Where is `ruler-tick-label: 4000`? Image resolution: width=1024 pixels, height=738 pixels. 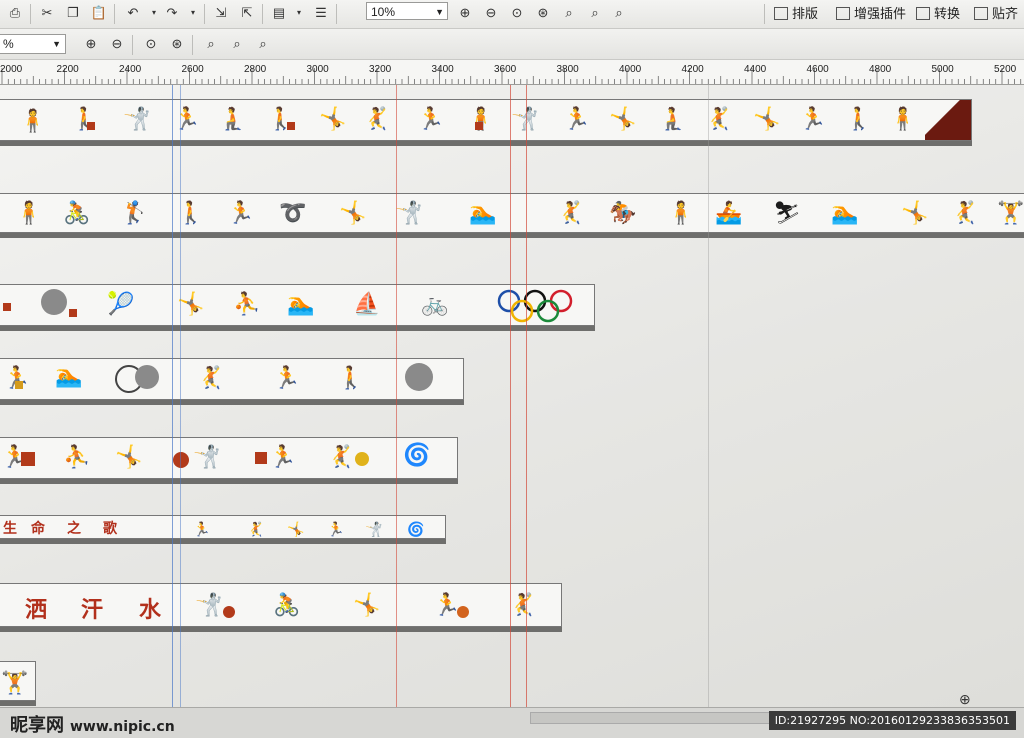 ruler-tick-label: 4000 is located at coordinates (630, 69).